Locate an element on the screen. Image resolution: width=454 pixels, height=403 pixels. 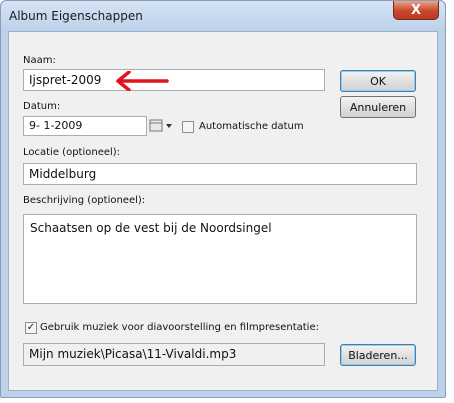
date-label: Datum: is located at coordinates (42, 106).